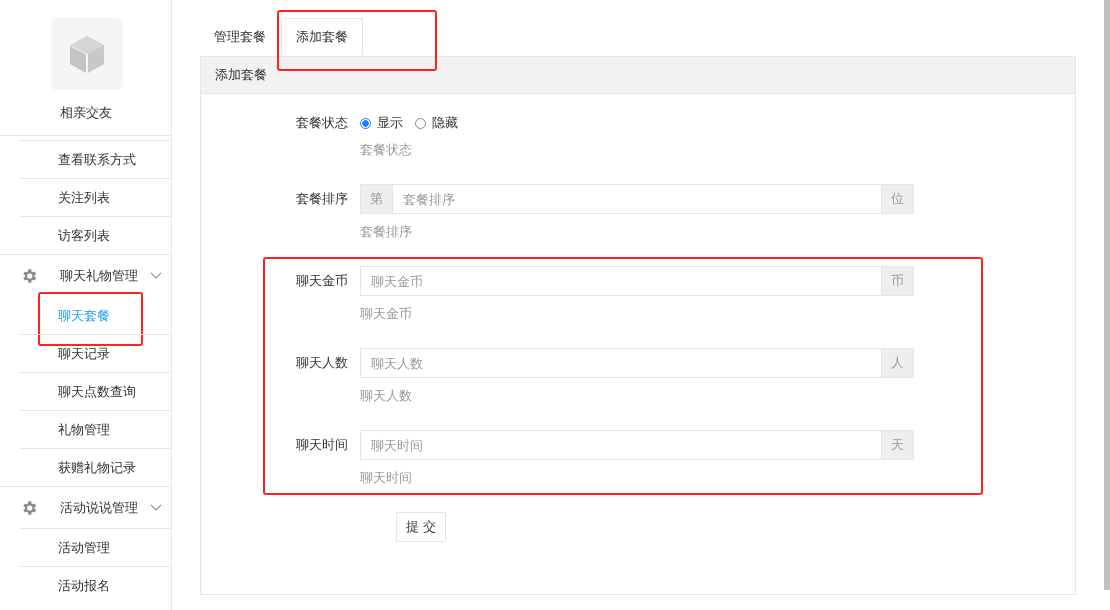 The image size is (1110, 610). Describe the element at coordinates (85, 113) in the screenshot. I see `site-name: 相亲交友` at that location.